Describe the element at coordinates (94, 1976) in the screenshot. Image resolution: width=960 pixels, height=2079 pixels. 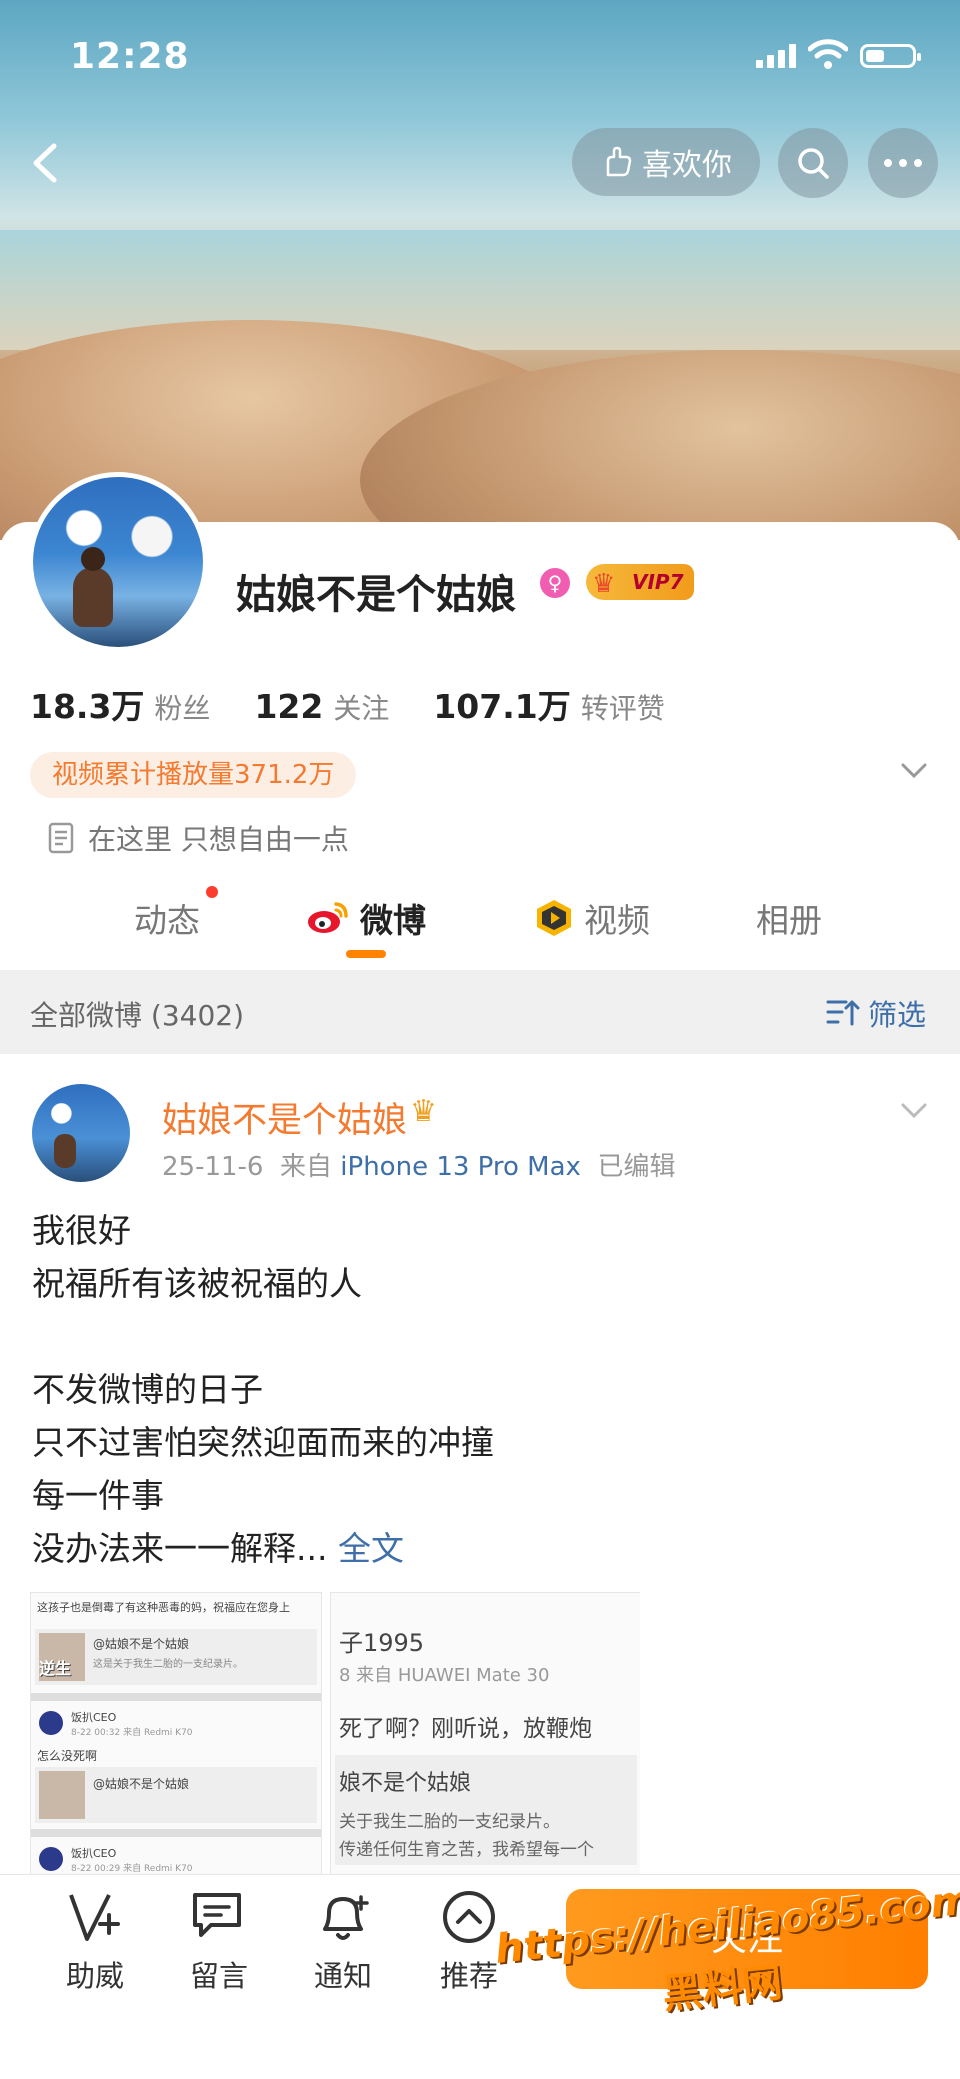
I see `bottom-item-label: 助威` at that location.